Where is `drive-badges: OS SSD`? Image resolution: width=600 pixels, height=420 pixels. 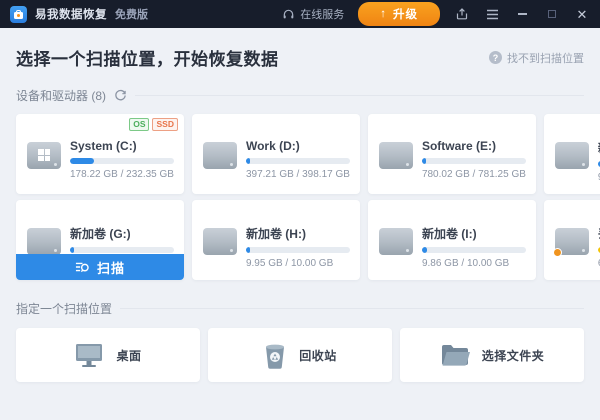
drive-badges: OS SSD is located at coordinates (153, 124).